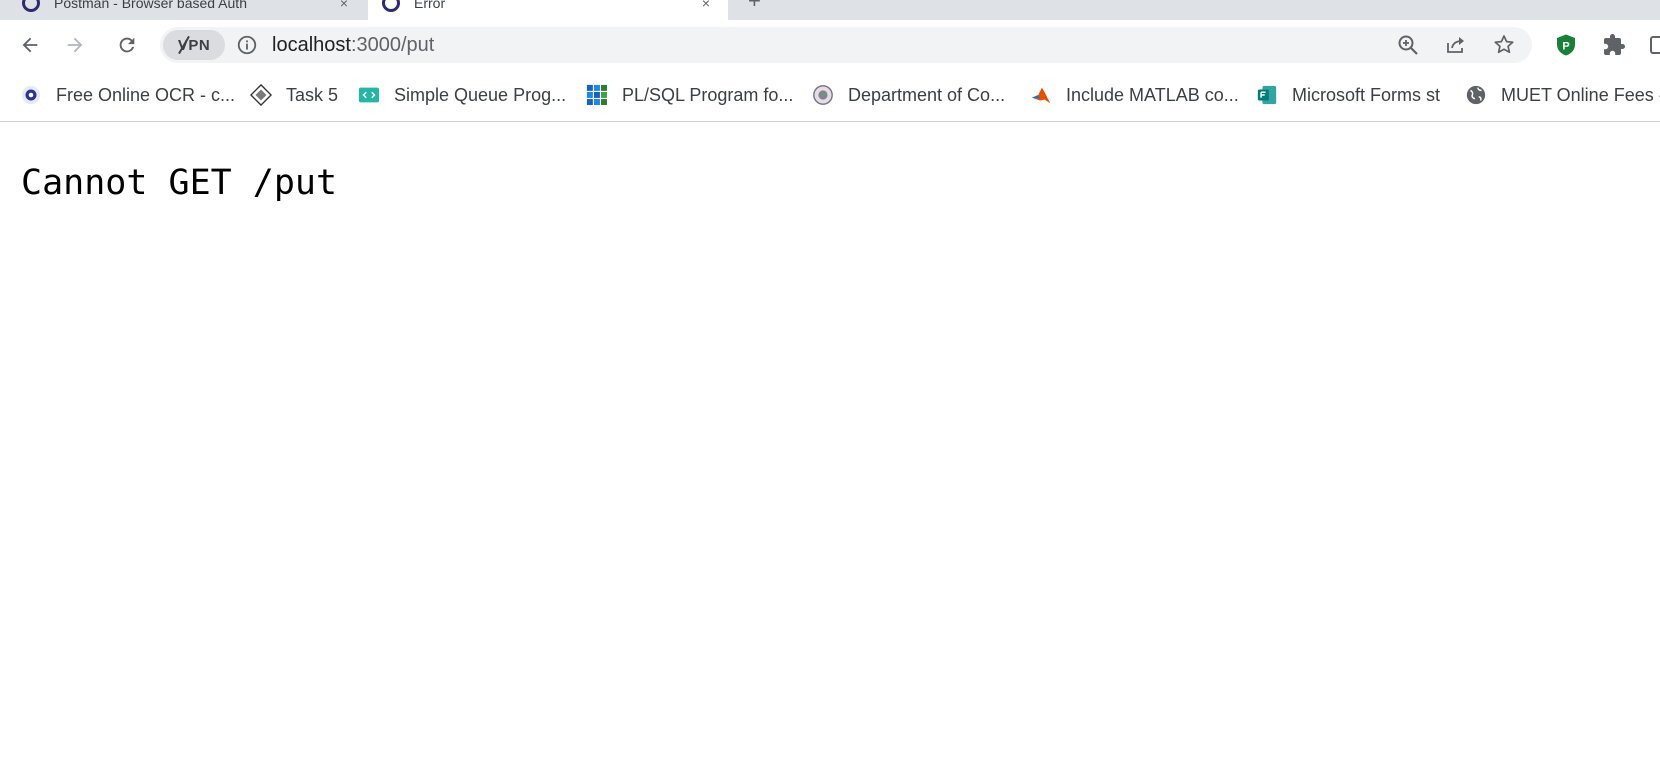 Image resolution: width=1660 pixels, height=762 pixels. I want to click on matlab-icon, so click(1041, 95).